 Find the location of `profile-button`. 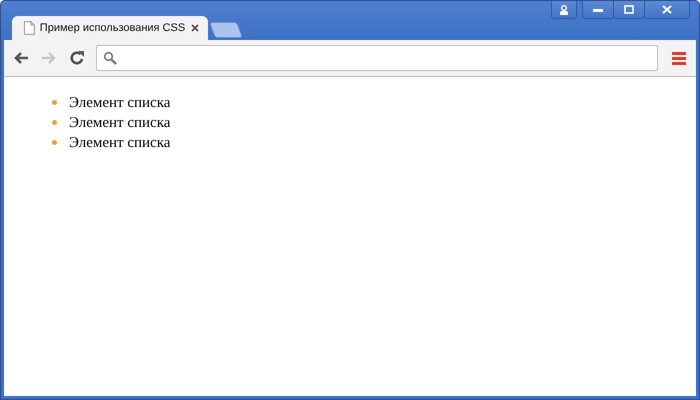

profile-button is located at coordinates (564, 10).